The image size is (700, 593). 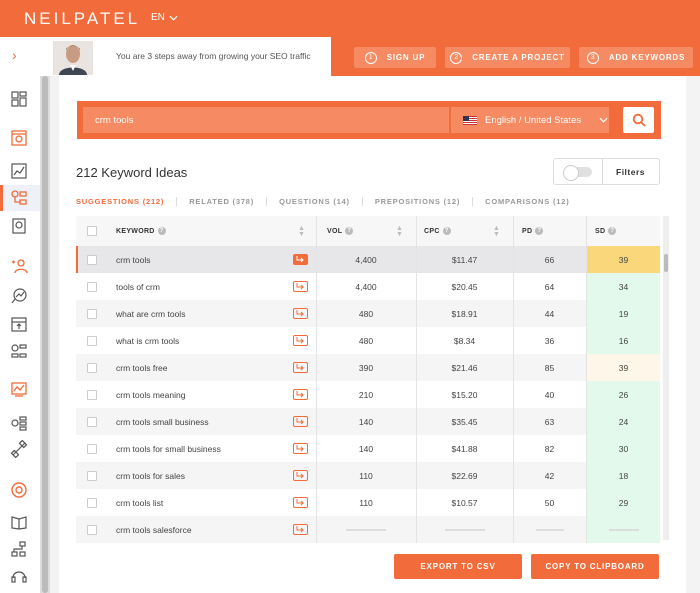 I want to click on vol-column-header: VOL?, so click(x=340, y=231).